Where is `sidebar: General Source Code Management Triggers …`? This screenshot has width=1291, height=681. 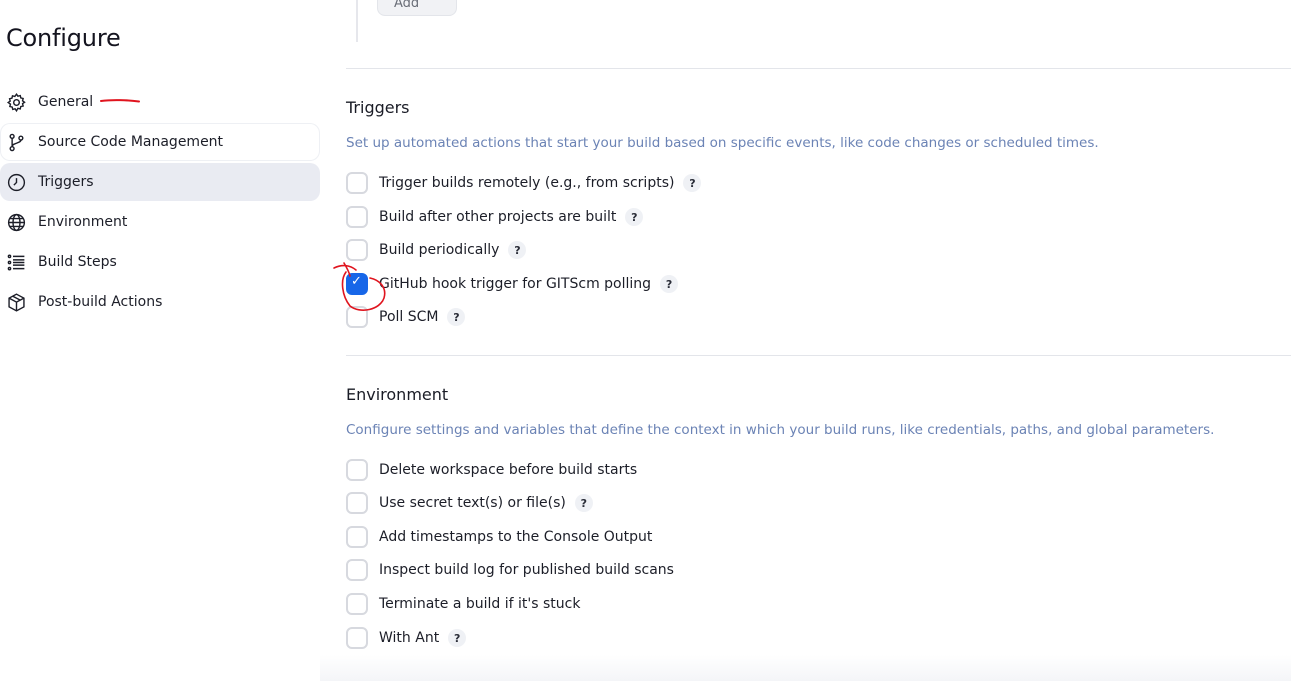
sidebar: General Source Code Management Triggers … is located at coordinates (160, 203).